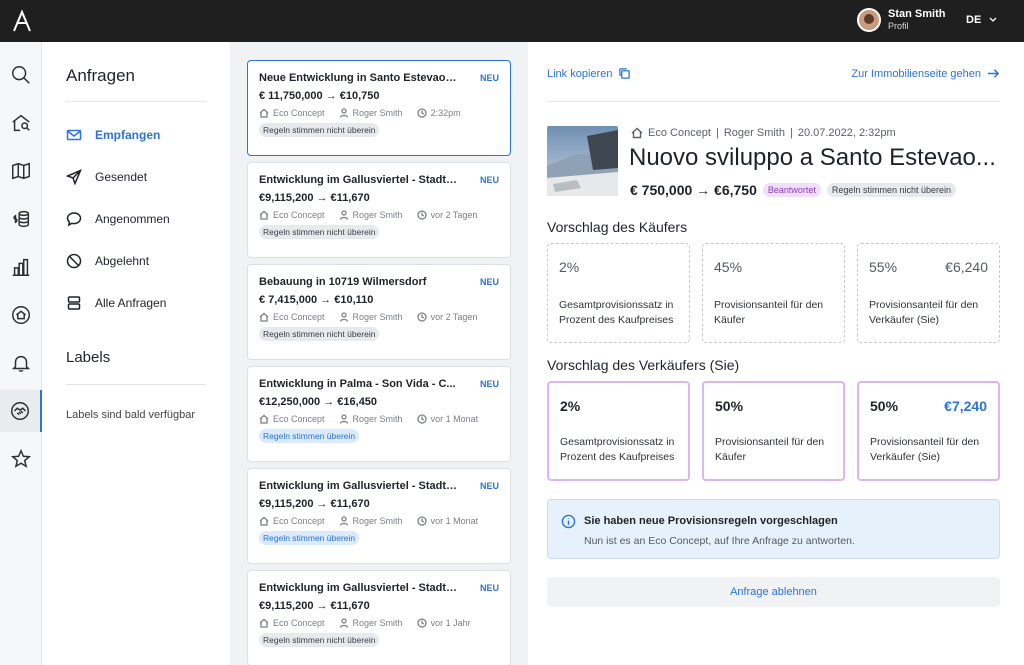 The width and height of the screenshot is (1024, 665). I want to click on user-menu: Stan Smith Profil, so click(901, 20).